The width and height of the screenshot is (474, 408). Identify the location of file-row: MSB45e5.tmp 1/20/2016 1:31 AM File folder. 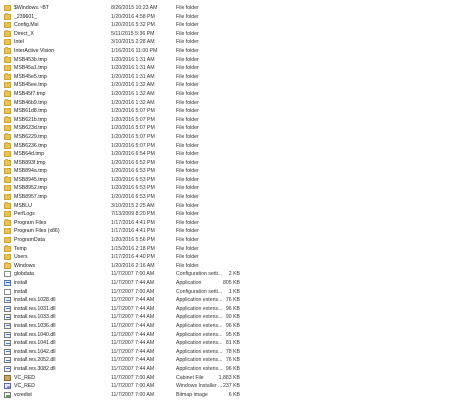
(237, 77).